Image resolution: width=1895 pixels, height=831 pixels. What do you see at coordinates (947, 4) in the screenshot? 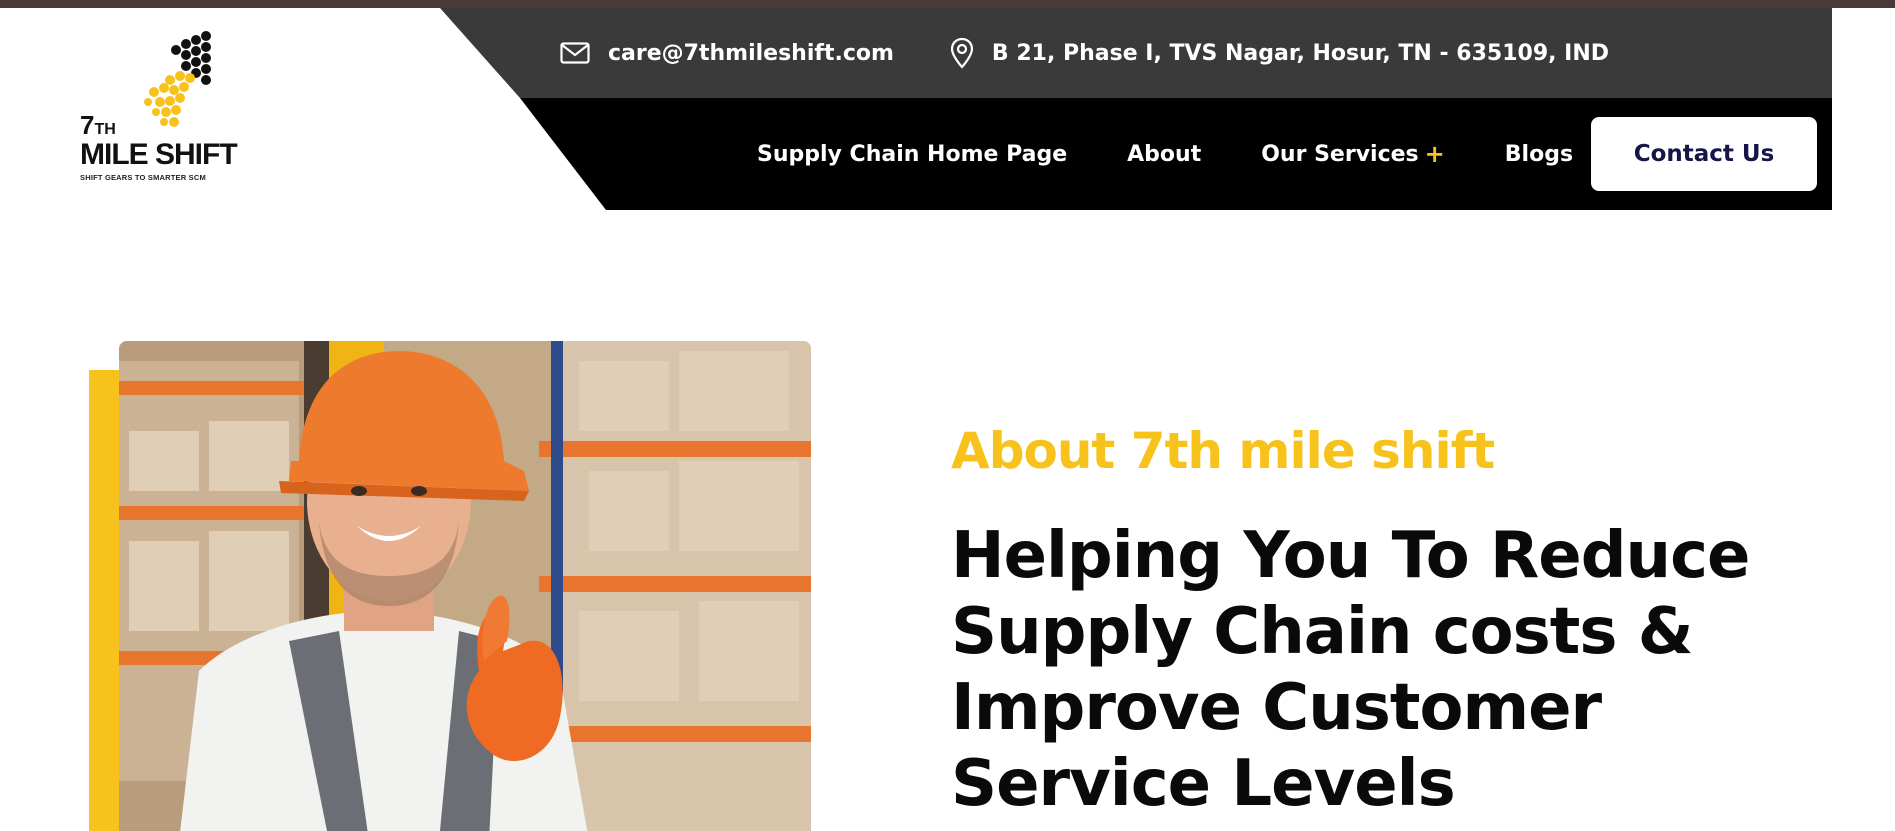
I see `top-border-strip` at bounding box center [947, 4].